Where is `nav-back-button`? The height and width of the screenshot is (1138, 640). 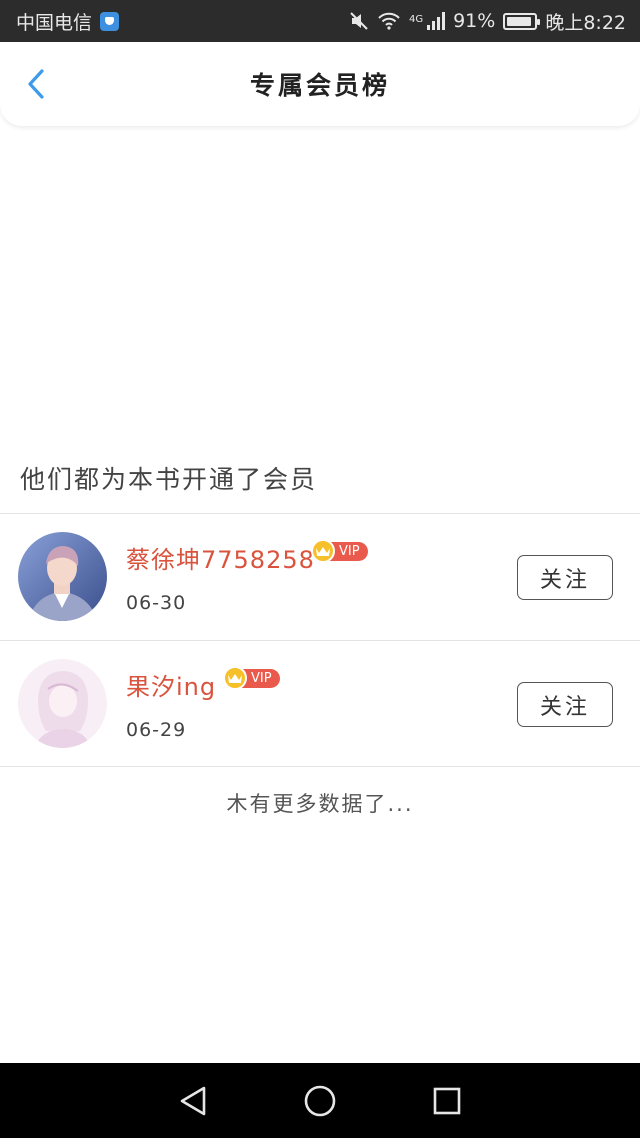 nav-back-button is located at coordinates (193, 1101).